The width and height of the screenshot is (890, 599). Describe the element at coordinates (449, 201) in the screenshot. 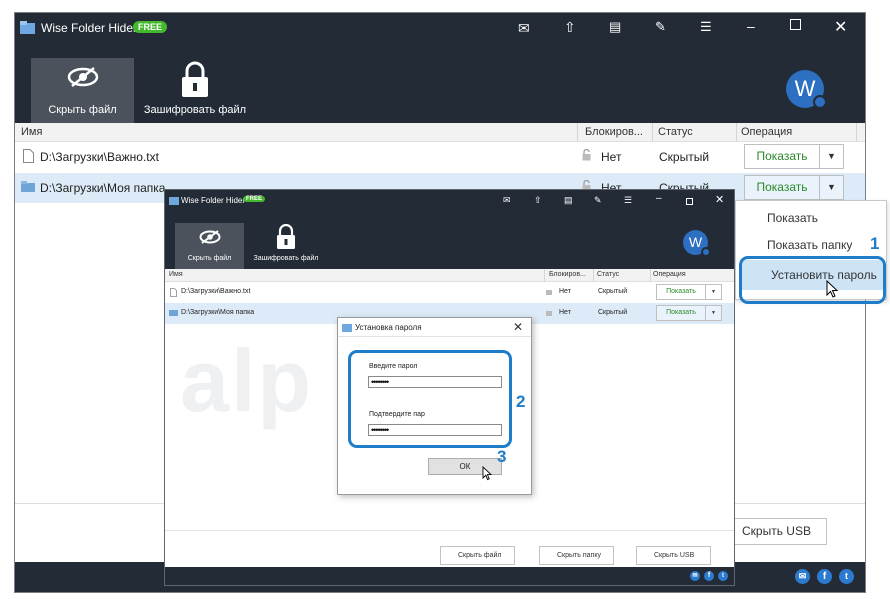

I see `inner-title-bar: Wise Folder Hider FREE ✉ ⇧ ▤ ✎ ☰ – ✕` at that location.